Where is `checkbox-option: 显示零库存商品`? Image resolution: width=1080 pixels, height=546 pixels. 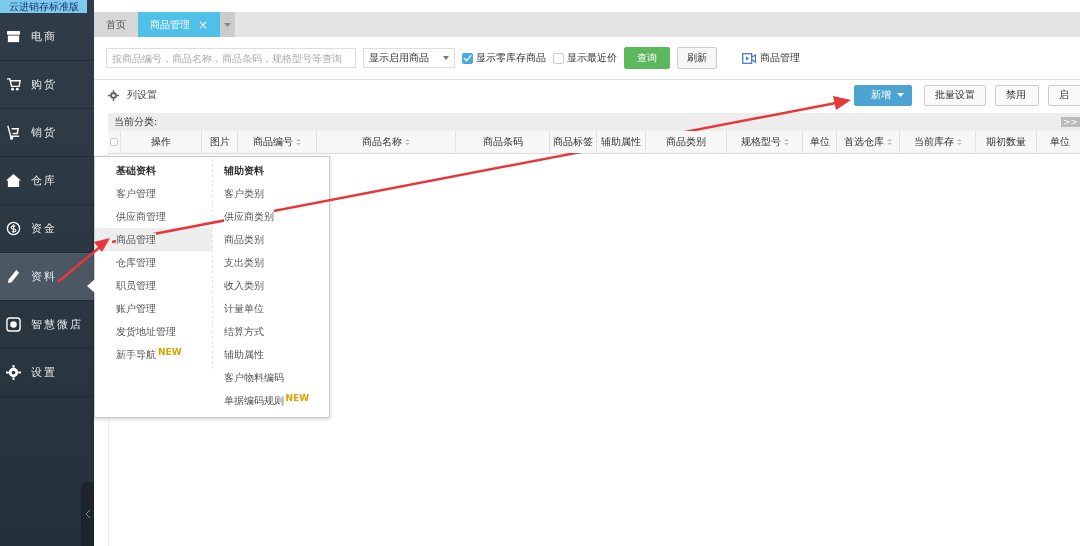
checkbox-option: 显示零库存商品 is located at coordinates (504, 58).